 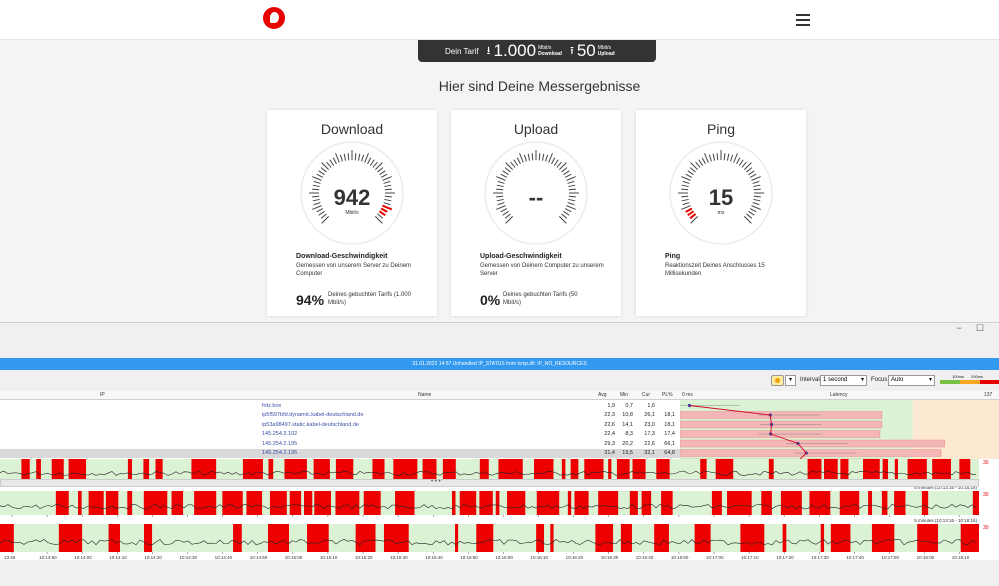 What do you see at coordinates (504, 557) in the screenshot?
I see `tick-label: 10:16:00` at bounding box center [504, 557].